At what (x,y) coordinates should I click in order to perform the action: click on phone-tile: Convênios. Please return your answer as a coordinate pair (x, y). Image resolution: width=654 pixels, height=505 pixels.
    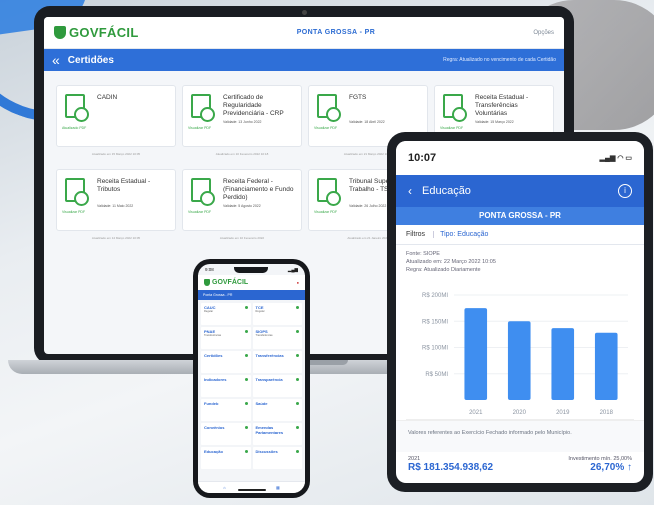
    Looking at the image, I should click on (226, 434).